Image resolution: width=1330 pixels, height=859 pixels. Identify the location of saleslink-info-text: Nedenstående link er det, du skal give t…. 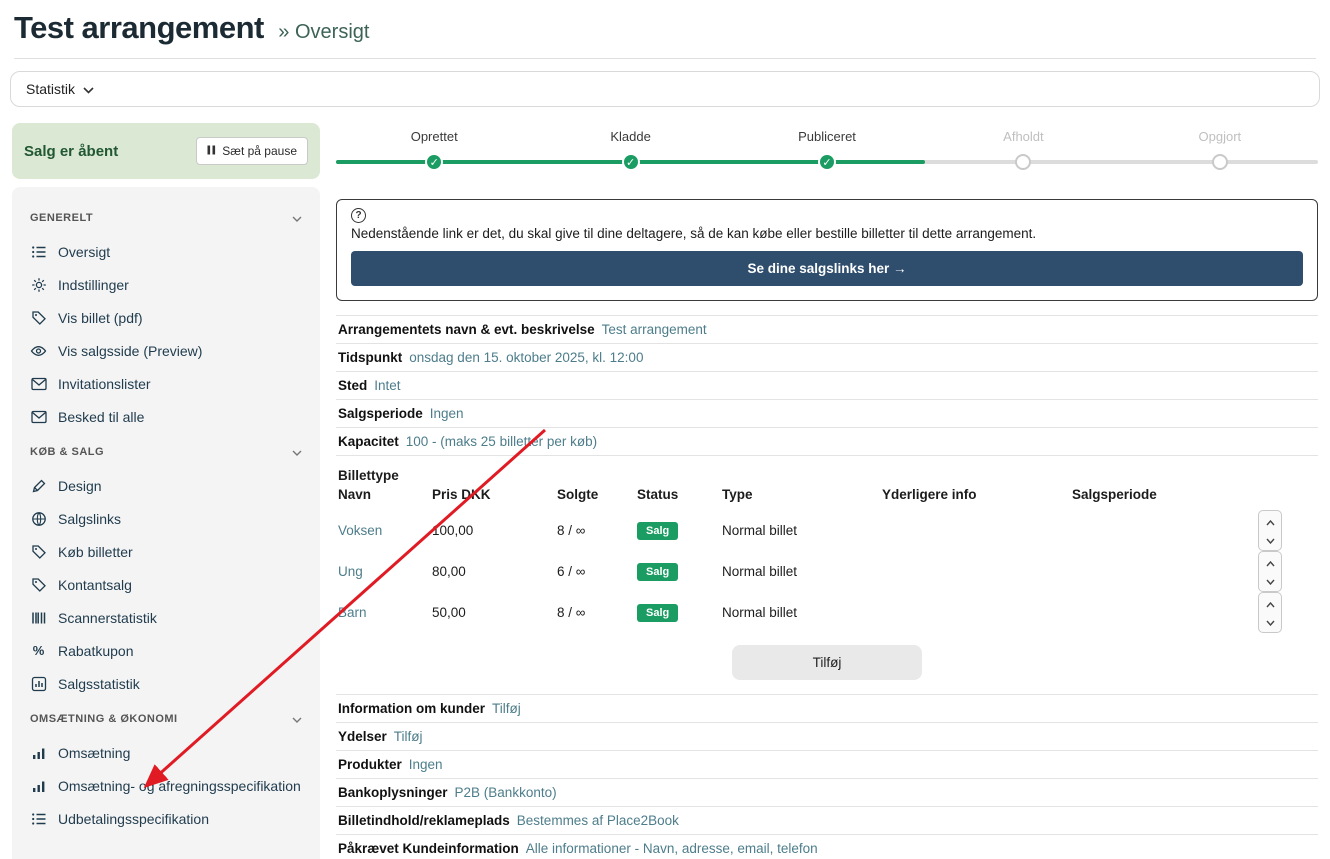
(694, 233).